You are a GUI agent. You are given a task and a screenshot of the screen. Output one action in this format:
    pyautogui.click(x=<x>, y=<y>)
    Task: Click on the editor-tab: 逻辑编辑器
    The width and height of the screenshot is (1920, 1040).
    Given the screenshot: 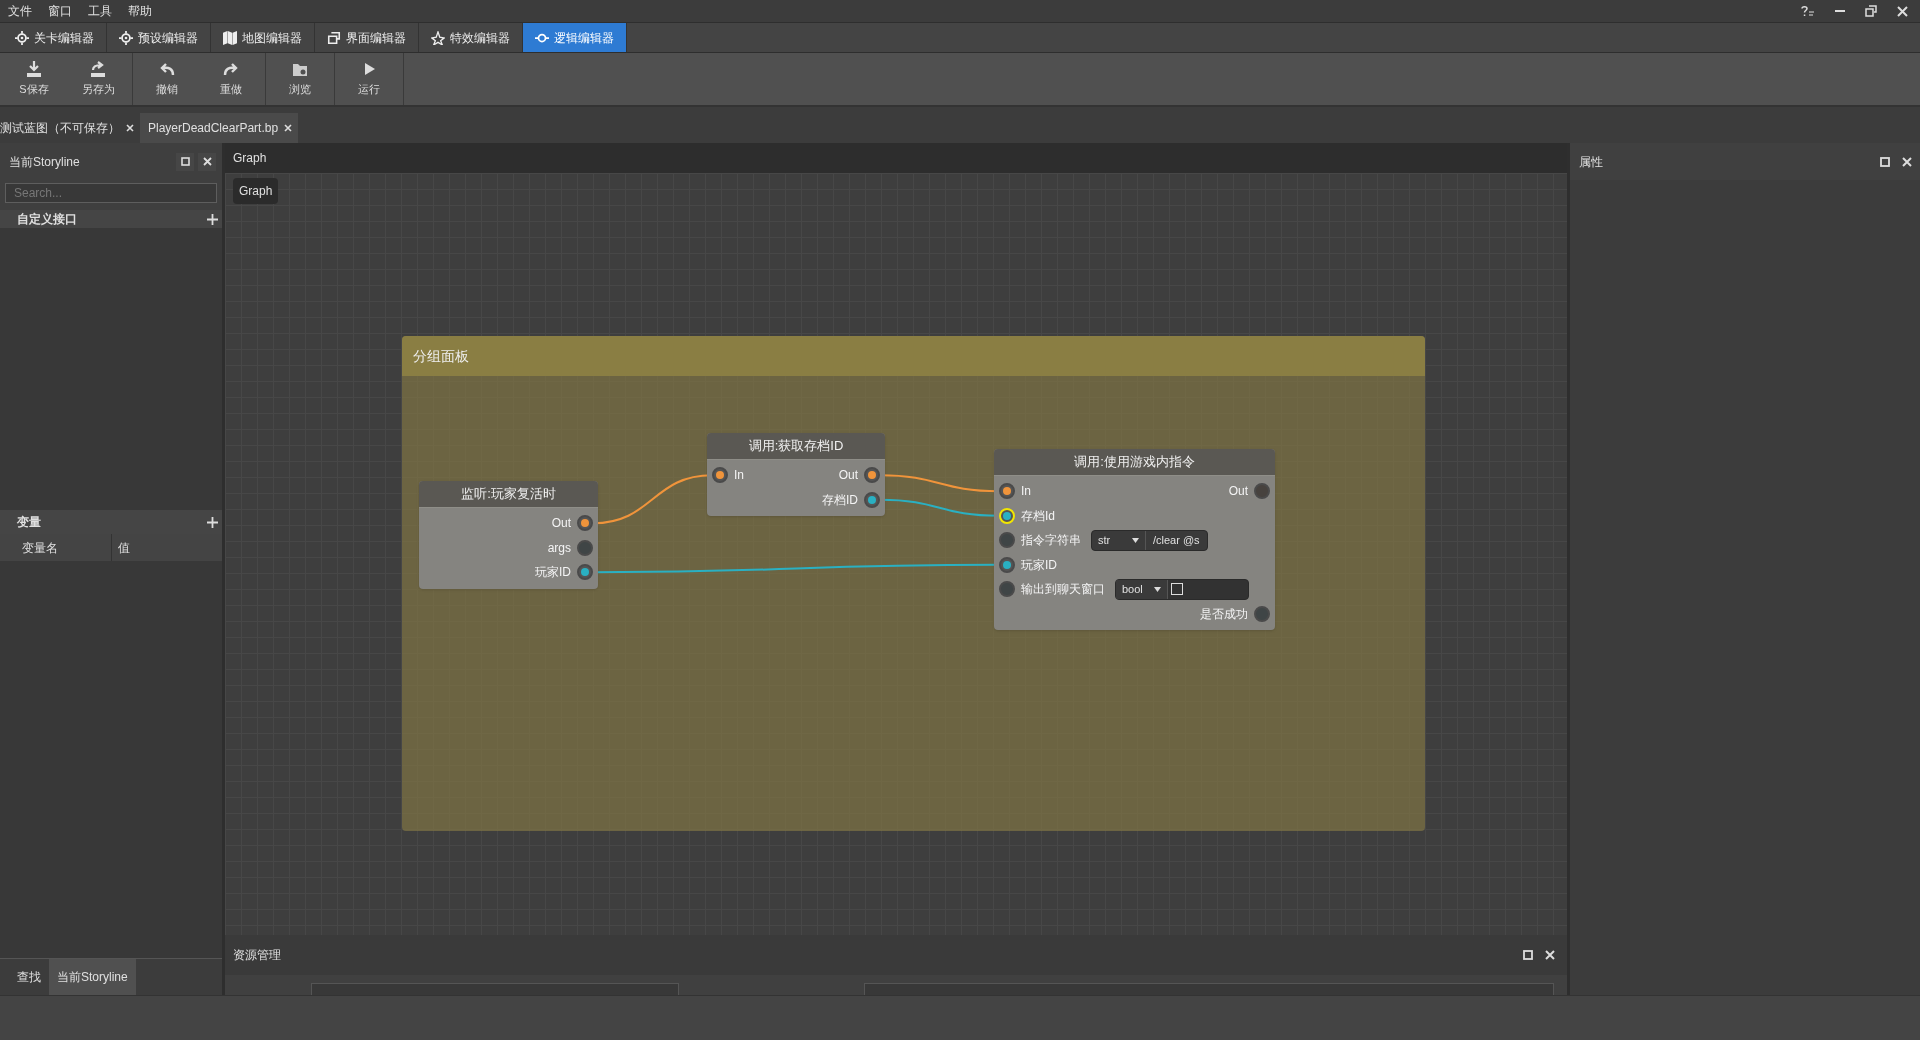 What is the action you would take?
    pyautogui.click(x=575, y=37)
    